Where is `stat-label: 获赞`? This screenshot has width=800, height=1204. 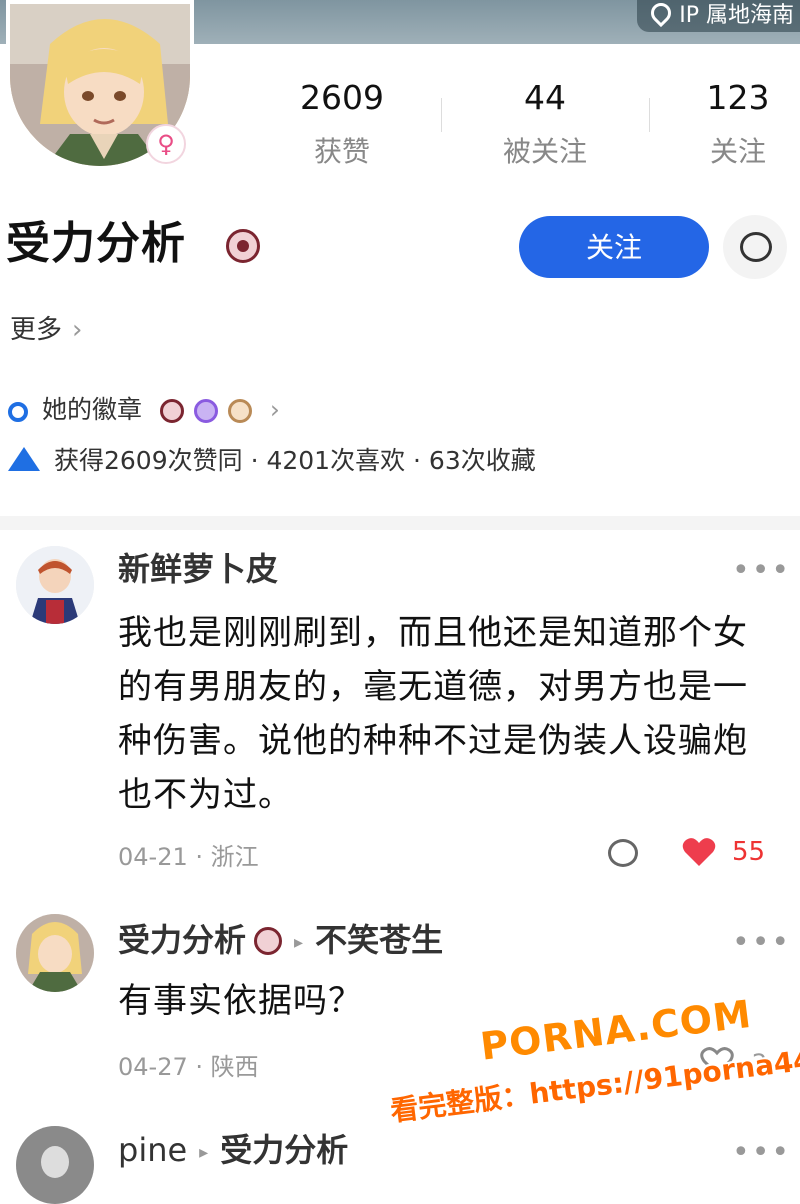 stat-label: 获赞 is located at coordinates (341, 151).